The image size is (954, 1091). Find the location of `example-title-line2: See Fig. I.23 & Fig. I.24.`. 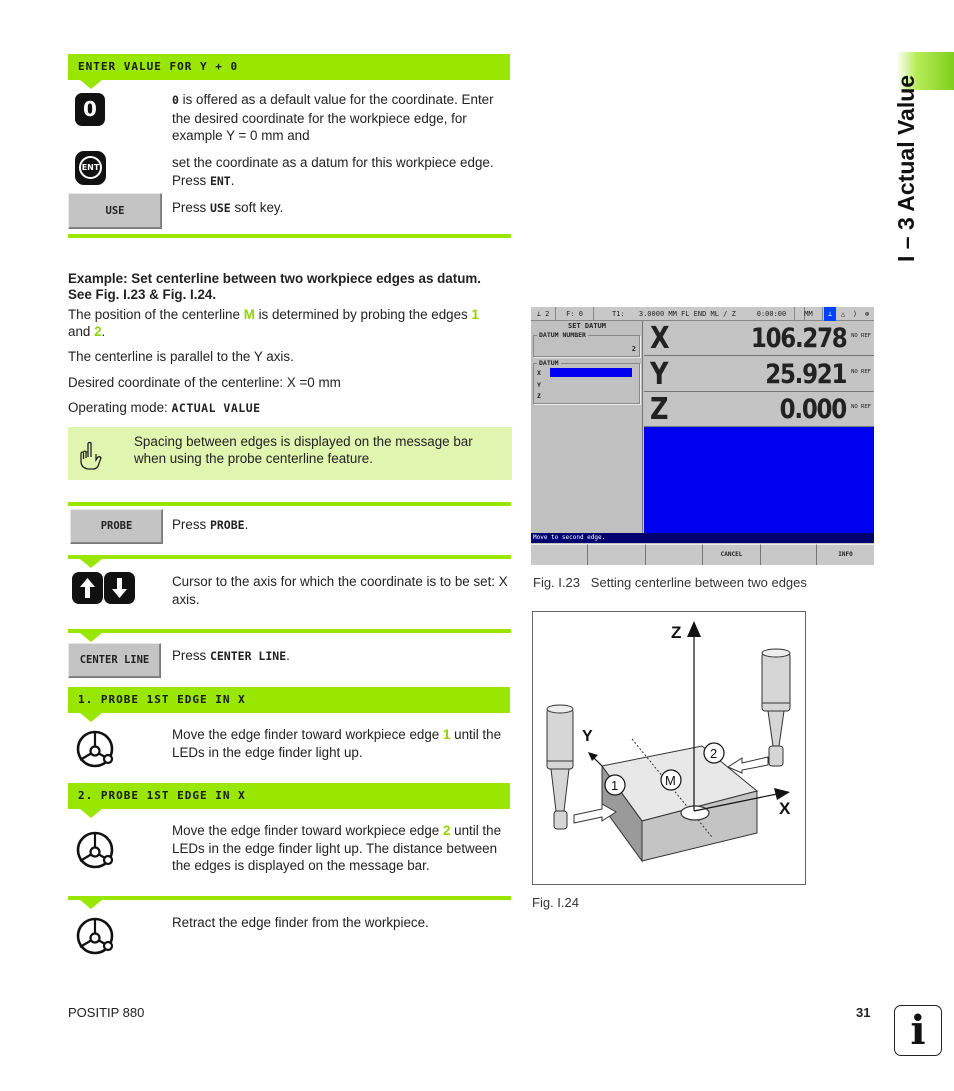

example-title-line2: See Fig. I.23 & Fig. I.24. is located at coordinates (142, 294).